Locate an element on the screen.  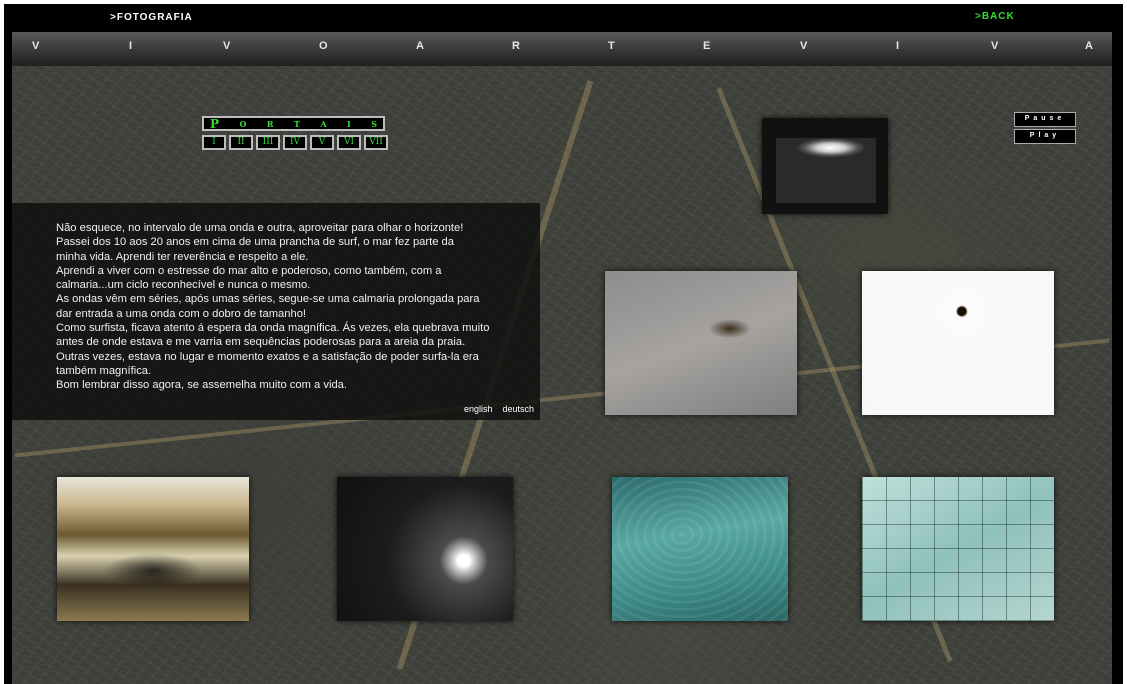
portais-title-letter: P is located at coordinates (215, 123).